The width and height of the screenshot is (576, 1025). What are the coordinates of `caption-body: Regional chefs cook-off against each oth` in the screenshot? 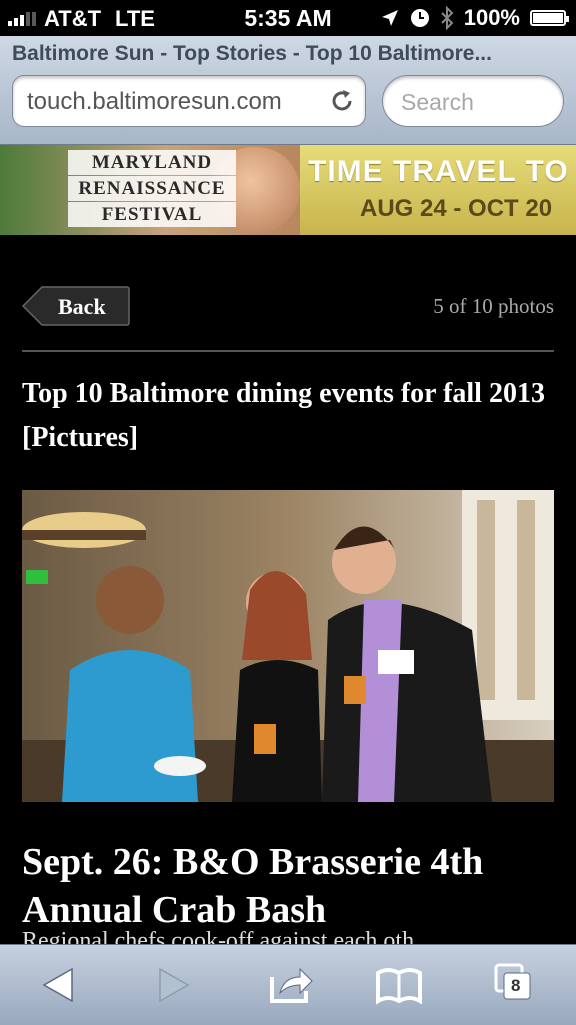 It's located at (218, 936).